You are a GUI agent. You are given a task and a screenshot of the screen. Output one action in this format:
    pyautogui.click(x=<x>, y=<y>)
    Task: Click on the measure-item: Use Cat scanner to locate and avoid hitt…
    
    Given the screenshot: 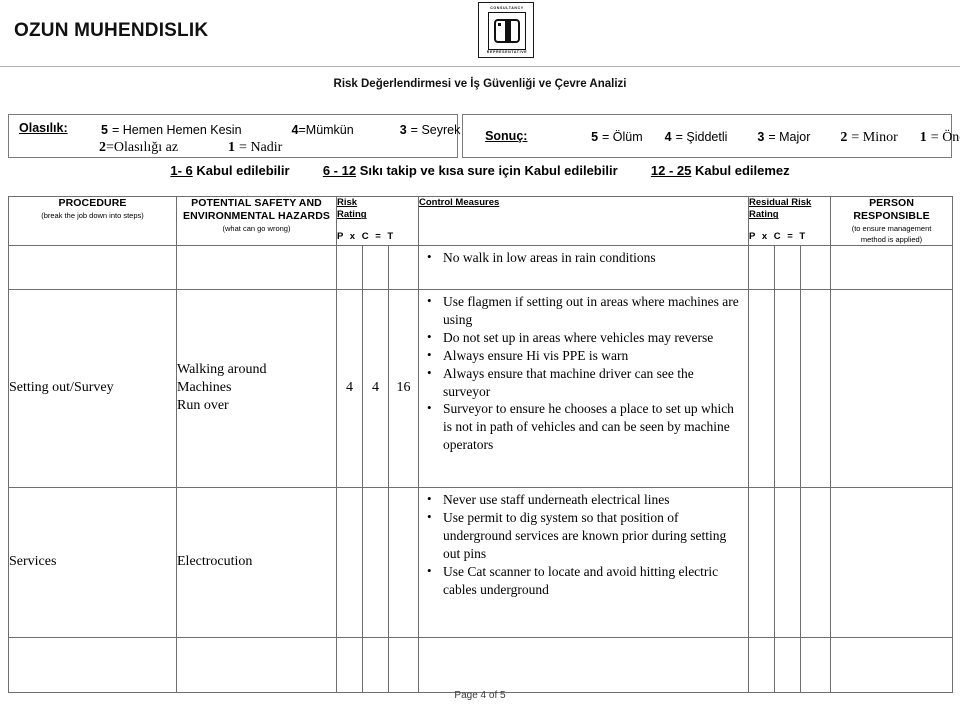 What is the action you would take?
    pyautogui.click(x=585, y=580)
    